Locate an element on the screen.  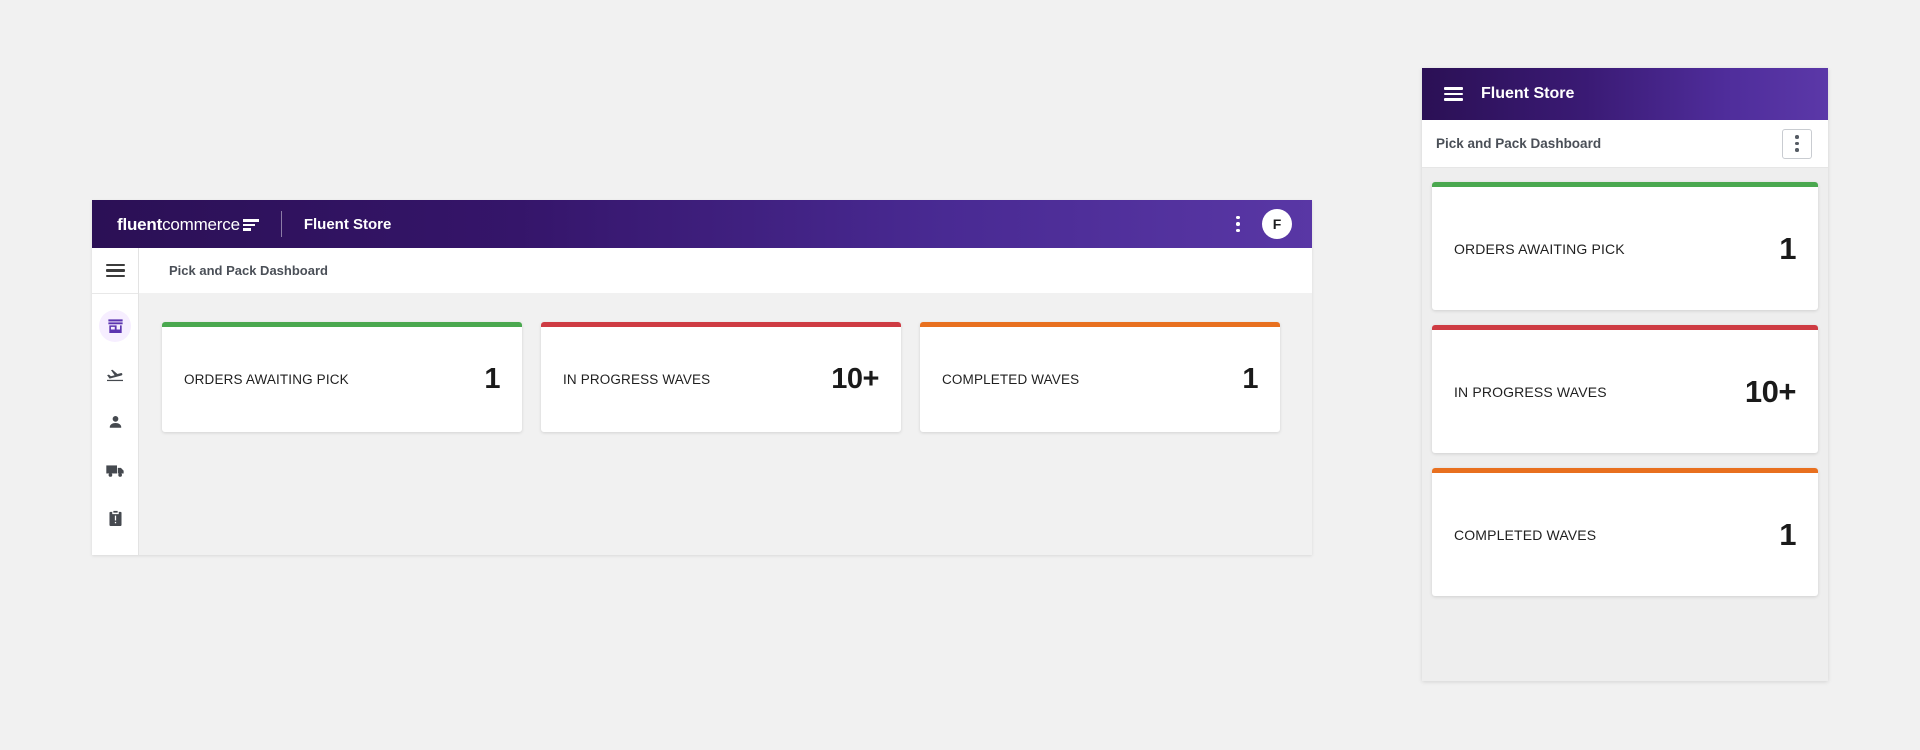
sidebar-item-shipments is located at coordinates (115, 470).